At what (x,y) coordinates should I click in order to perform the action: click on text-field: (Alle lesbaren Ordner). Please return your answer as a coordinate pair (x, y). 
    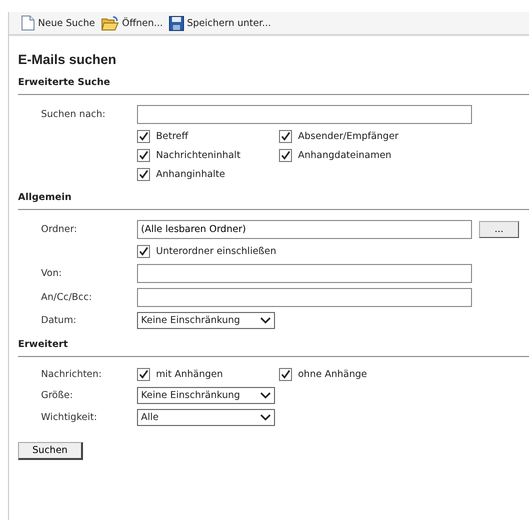
    Looking at the image, I should click on (304, 229).